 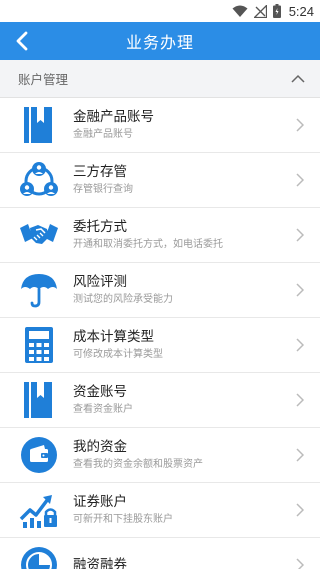 What do you see at coordinates (100, 172) in the screenshot?
I see `item-title: 三方存管` at bounding box center [100, 172].